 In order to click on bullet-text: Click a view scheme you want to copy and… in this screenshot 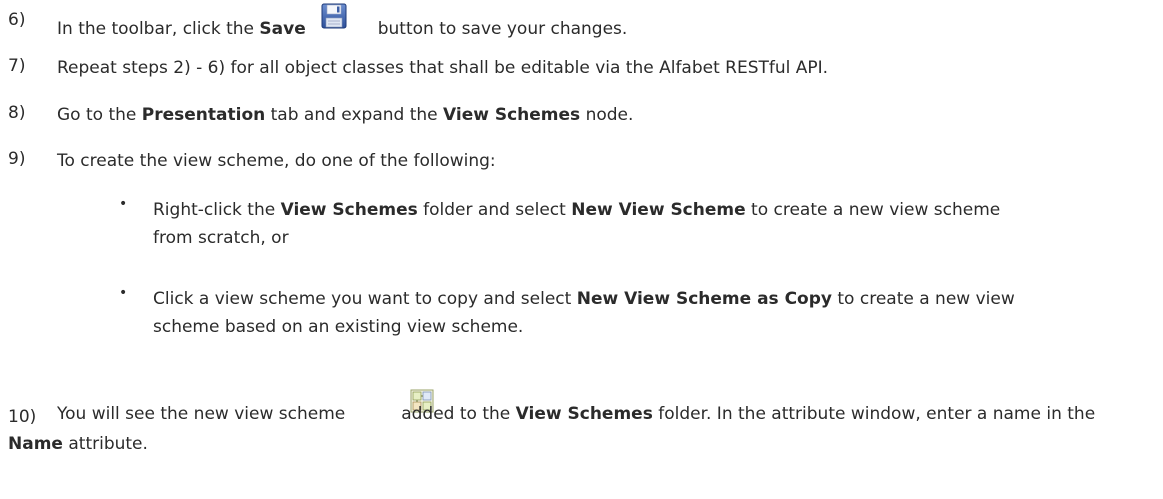, I will do `click(584, 313)`.